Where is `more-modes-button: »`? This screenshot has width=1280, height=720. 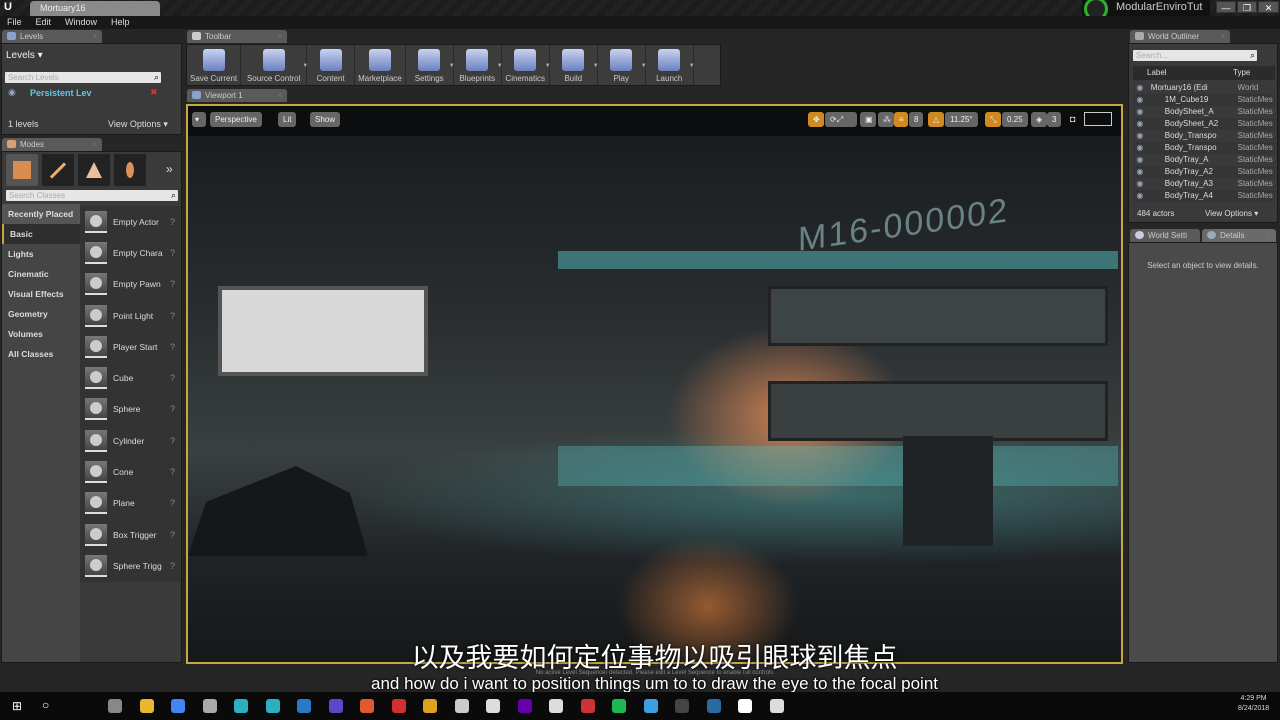
more-modes-button: » is located at coordinates (169, 169).